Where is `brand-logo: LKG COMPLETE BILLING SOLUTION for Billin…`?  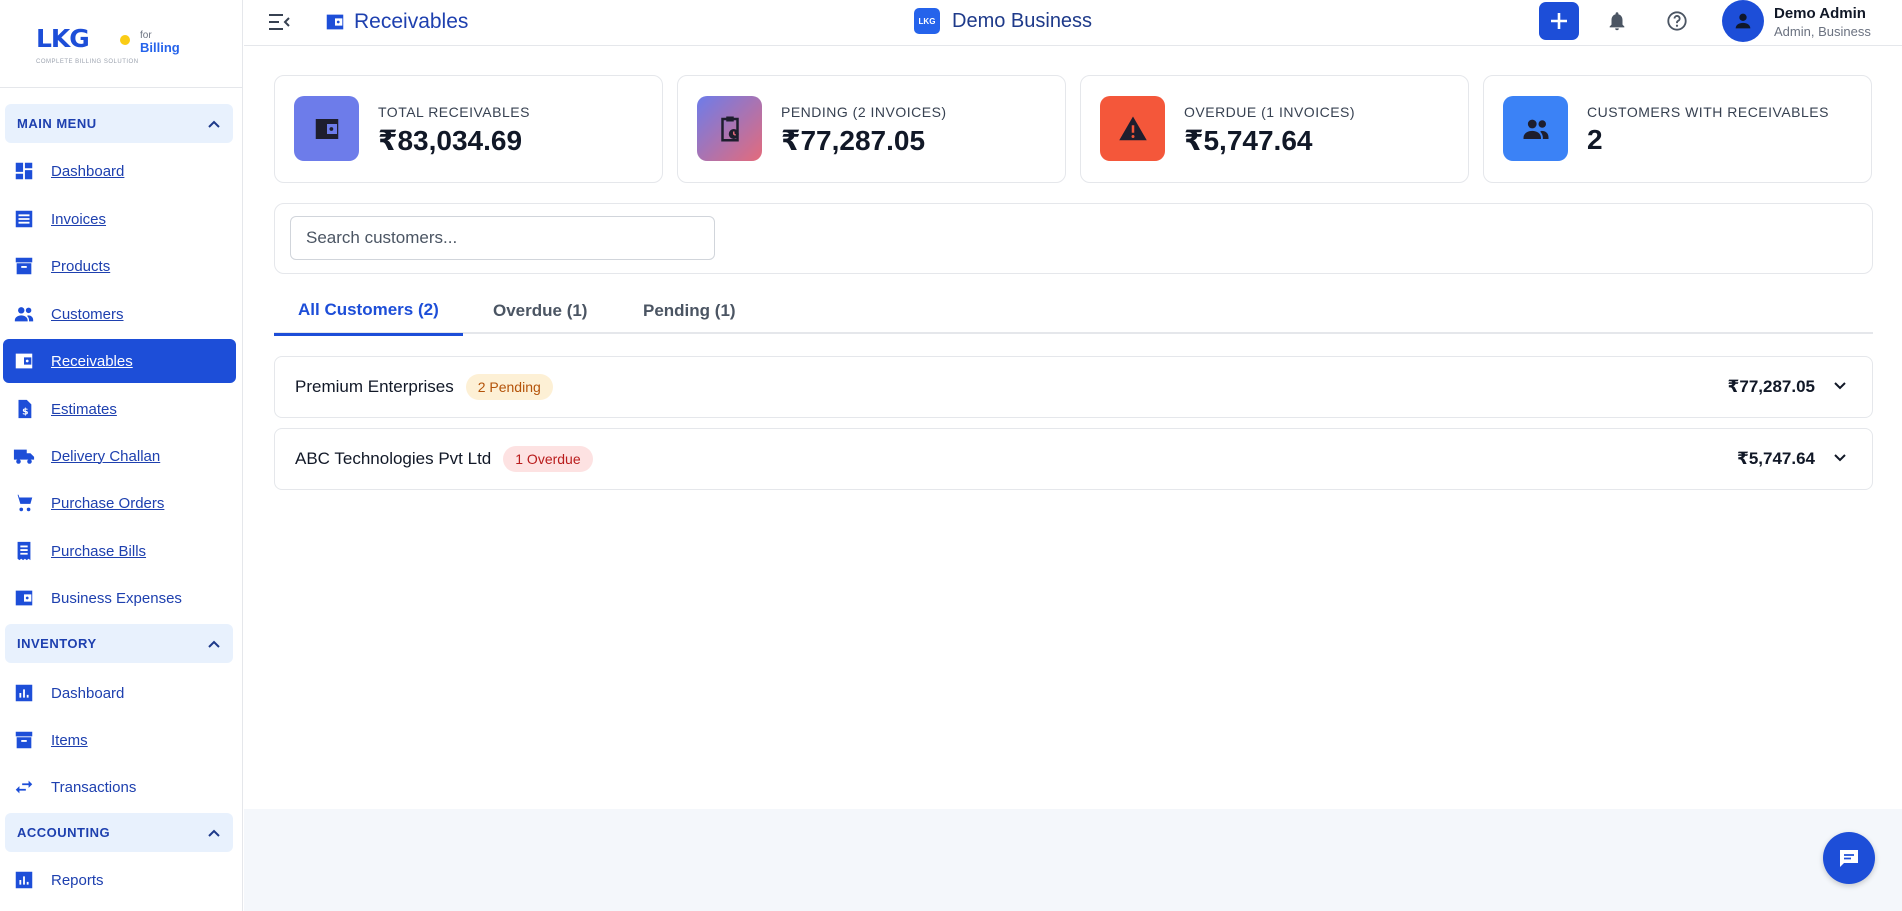
brand-logo: LKG COMPLETE BILLING SOLUTION for Billin… is located at coordinates (121, 44).